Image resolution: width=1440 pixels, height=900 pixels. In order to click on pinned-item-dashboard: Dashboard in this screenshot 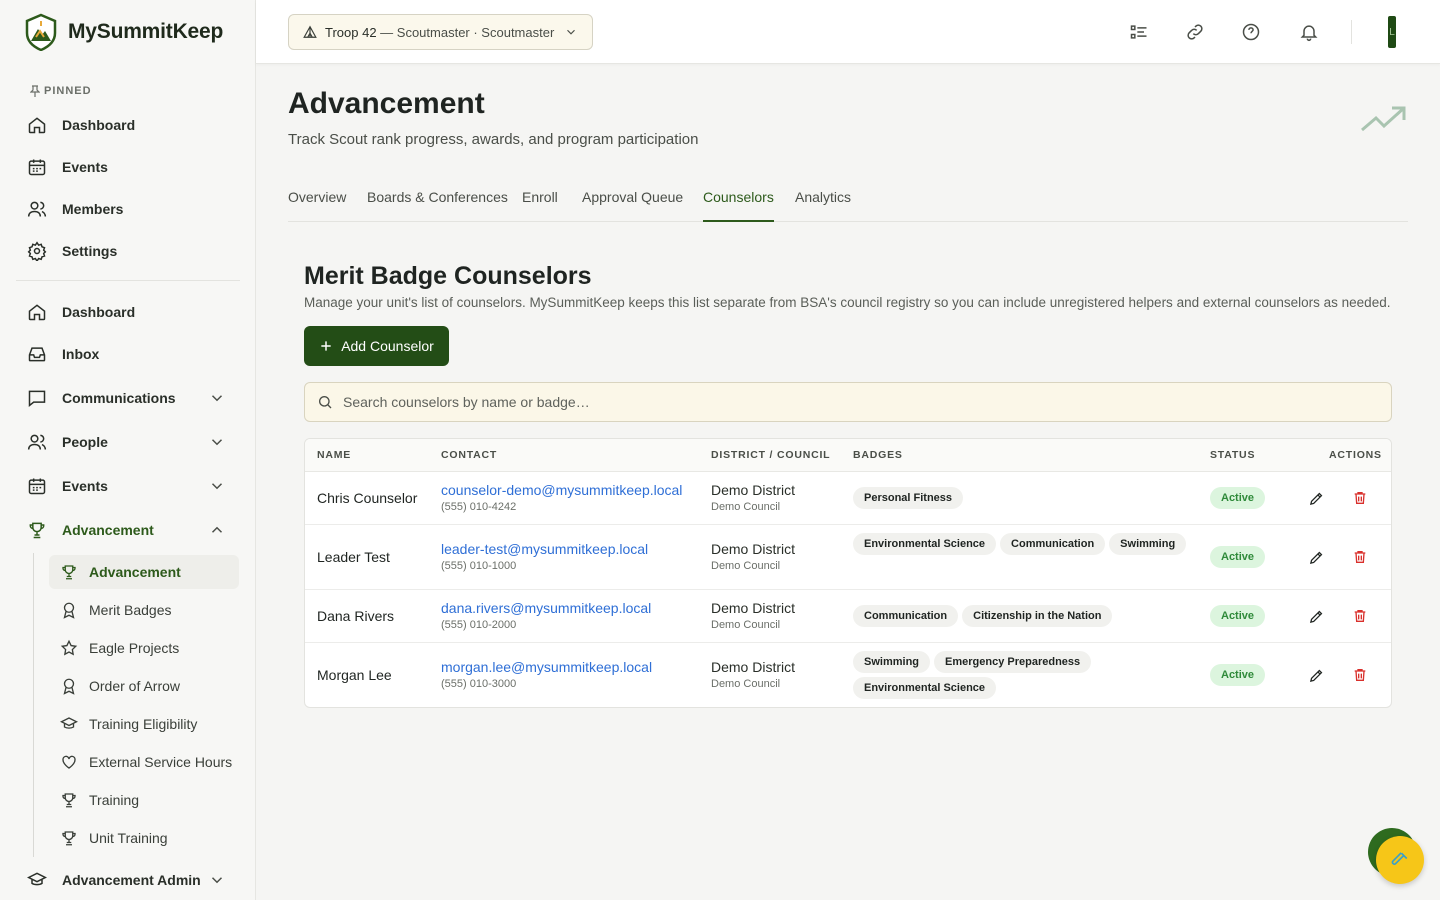, I will do `click(128, 125)`.